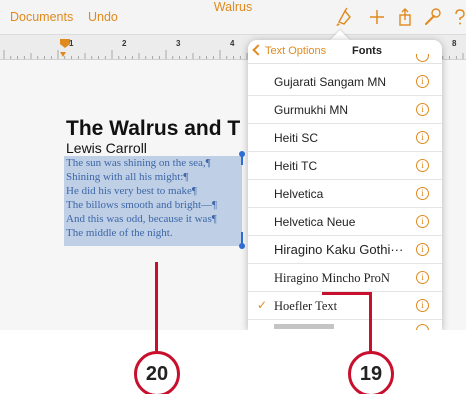 The width and height of the screenshot is (466, 394). What do you see at coordinates (131, 191) in the screenshot?
I see `poem-line: He did his very best to make¶` at bounding box center [131, 191].